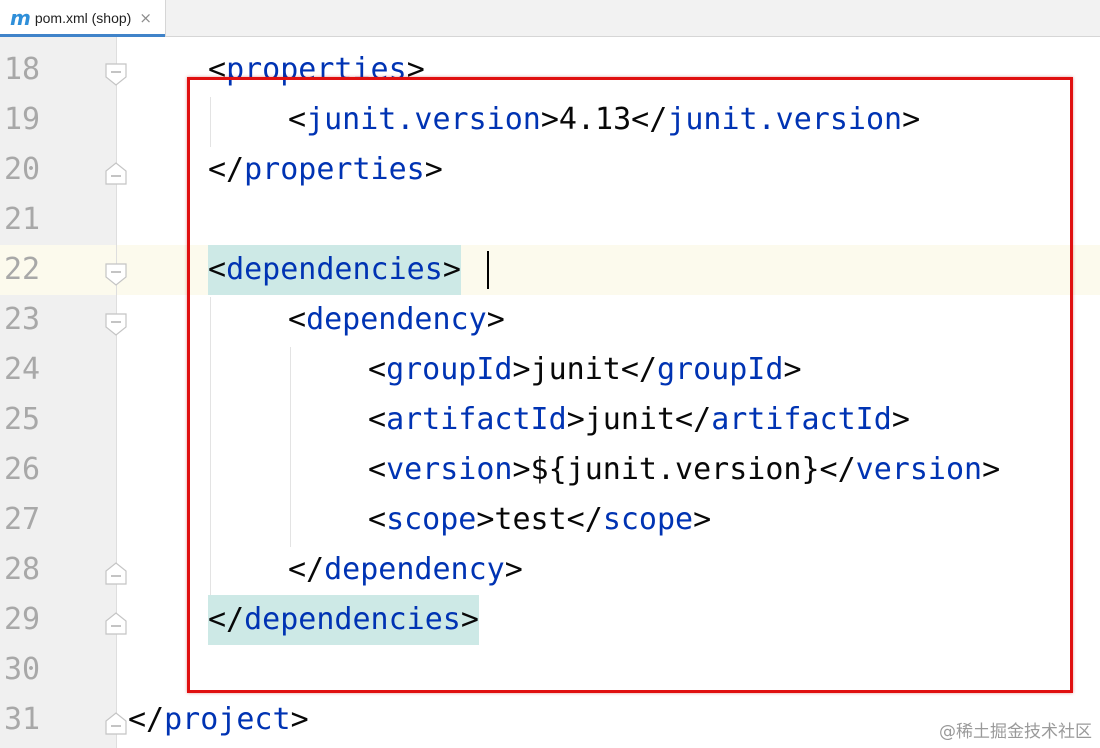 The image size is (1100, 748). I want to click on line-number: 31, so click(22, 719).